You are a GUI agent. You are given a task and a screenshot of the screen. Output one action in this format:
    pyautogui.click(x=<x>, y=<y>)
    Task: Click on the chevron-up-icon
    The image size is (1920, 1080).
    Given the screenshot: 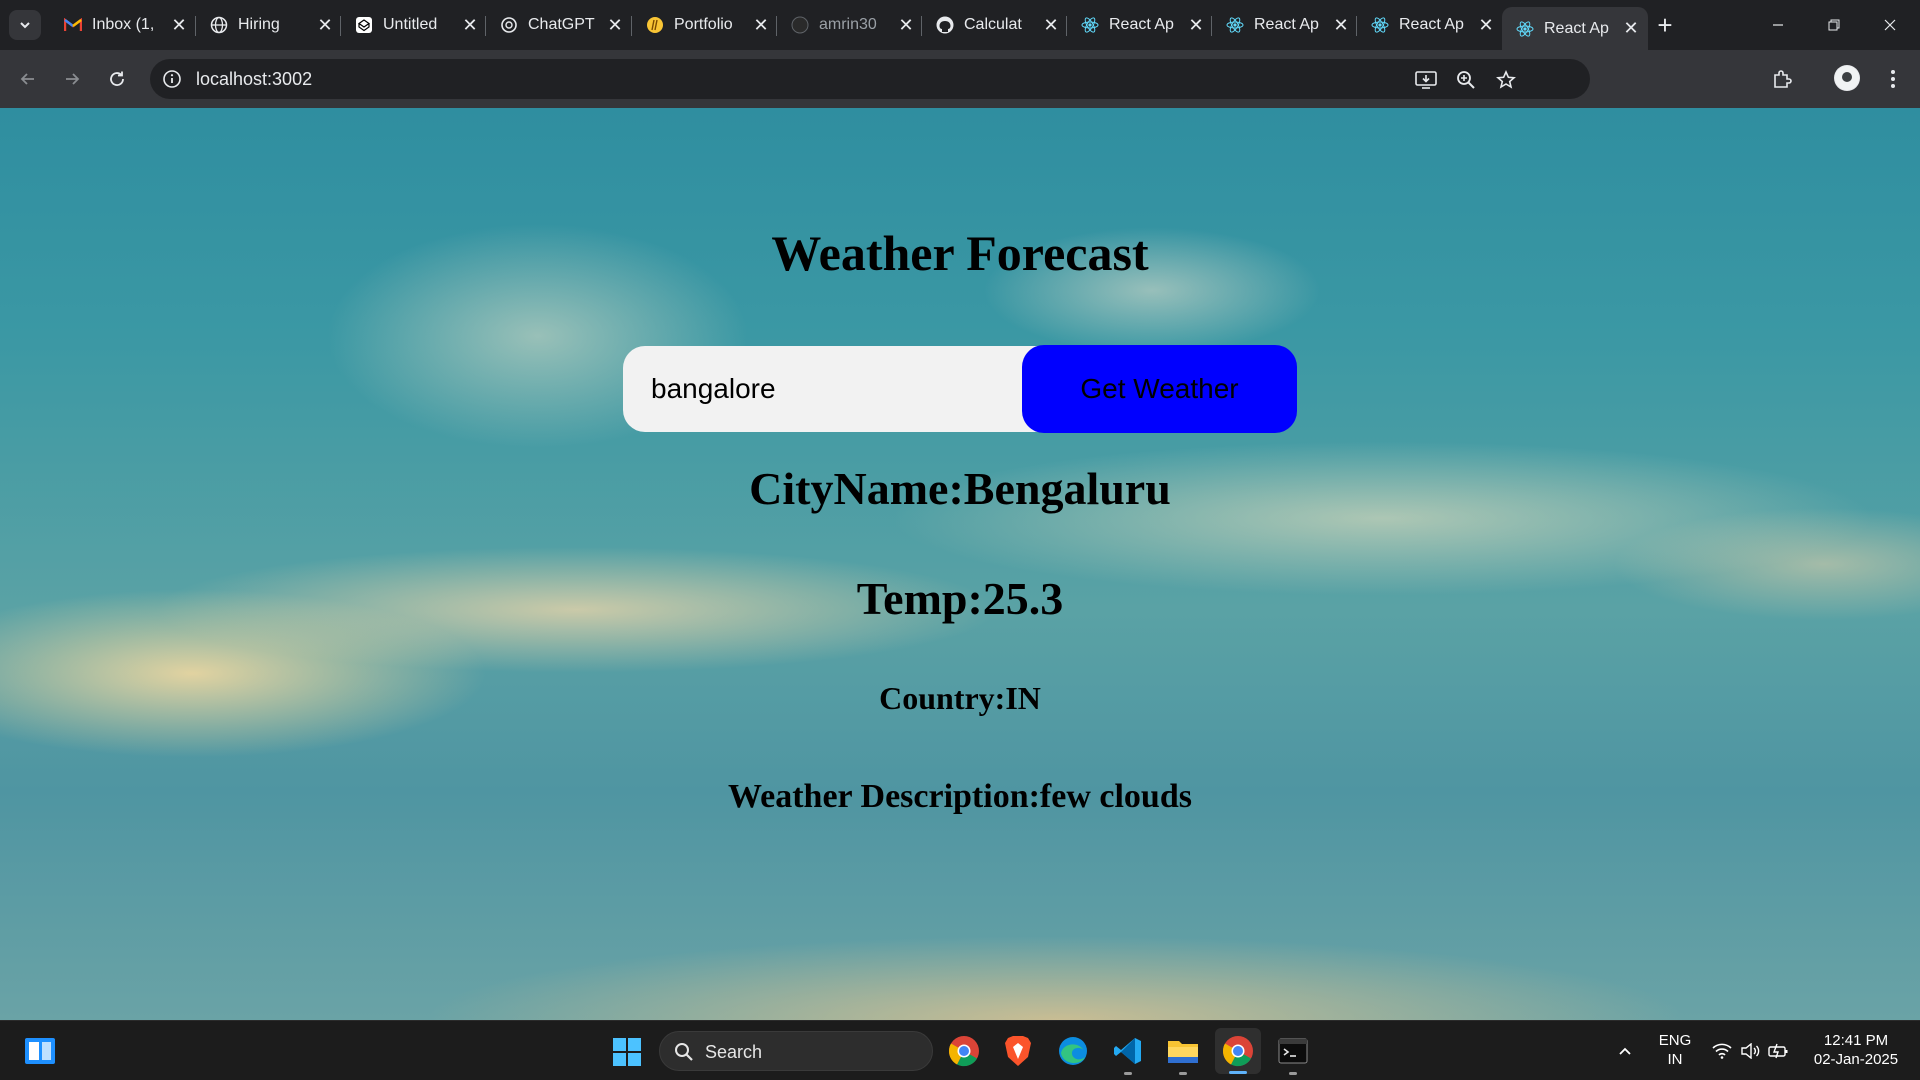 What is the action you would take?
    pyautogui.click(x=1625, y=1051)
    